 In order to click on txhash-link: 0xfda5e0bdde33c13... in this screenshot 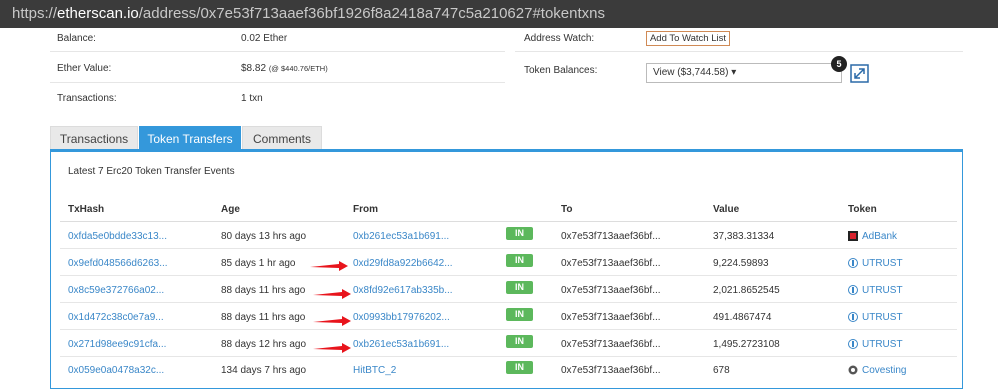, I will do `click(117, 236)`.